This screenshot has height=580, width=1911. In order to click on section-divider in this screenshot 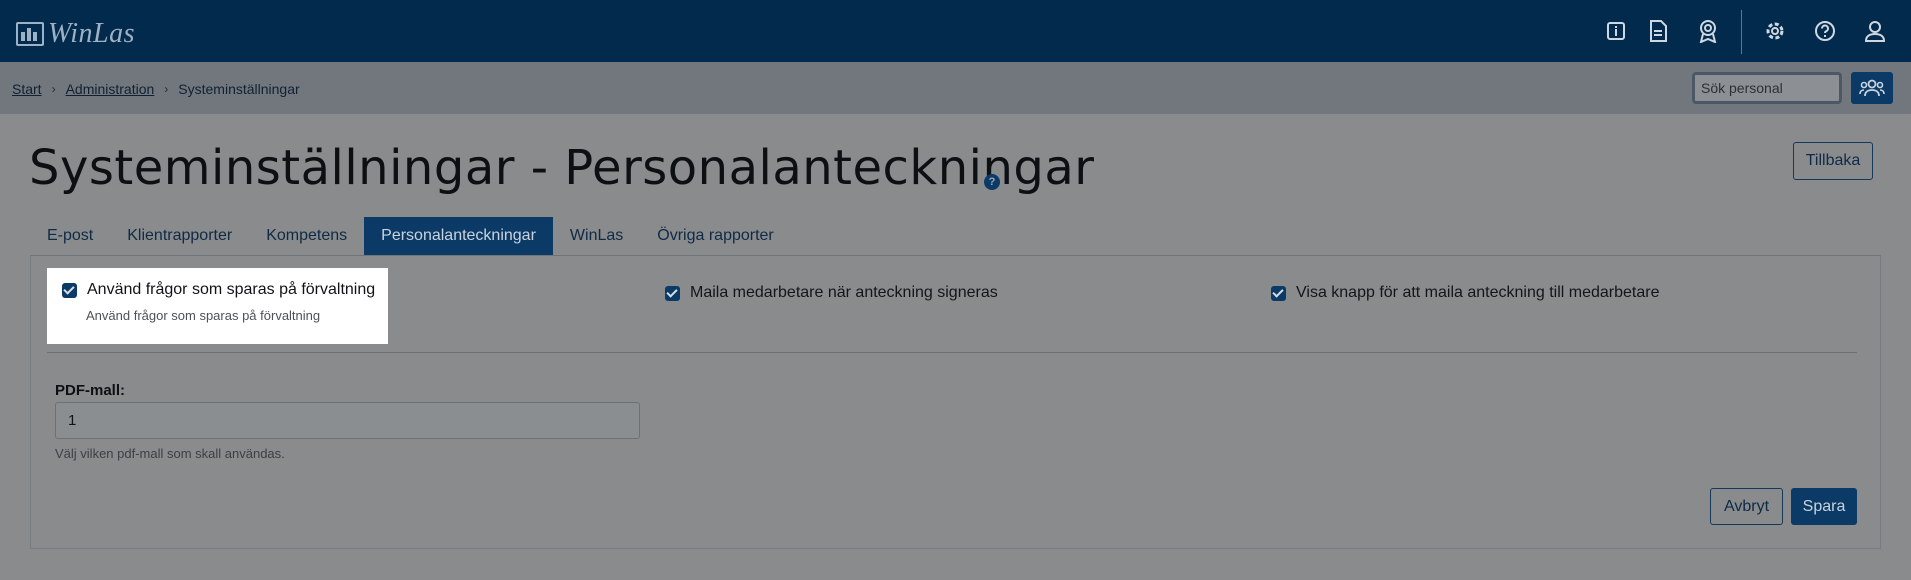, I will do `click(952, 352)`.